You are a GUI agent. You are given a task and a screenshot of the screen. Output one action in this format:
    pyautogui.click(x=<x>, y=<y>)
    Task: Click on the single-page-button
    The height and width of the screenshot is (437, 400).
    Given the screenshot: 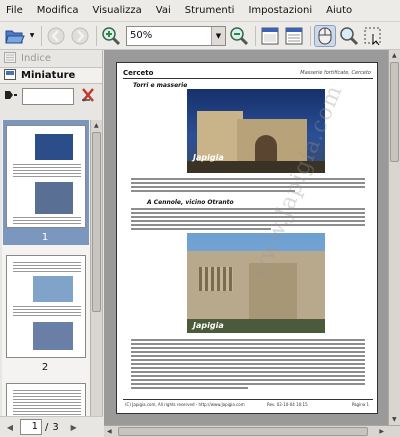 What is the action you would take?
    pyautogui.click(x=270, y=36)
    